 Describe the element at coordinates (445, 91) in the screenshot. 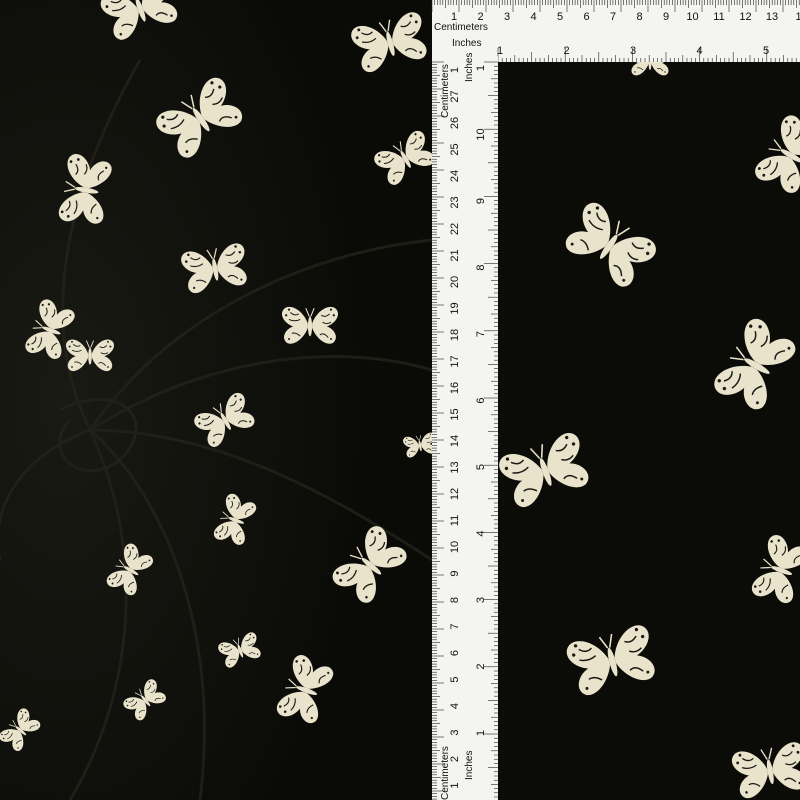

I see `left-ruler-cm-label: Centimeters` at that location.